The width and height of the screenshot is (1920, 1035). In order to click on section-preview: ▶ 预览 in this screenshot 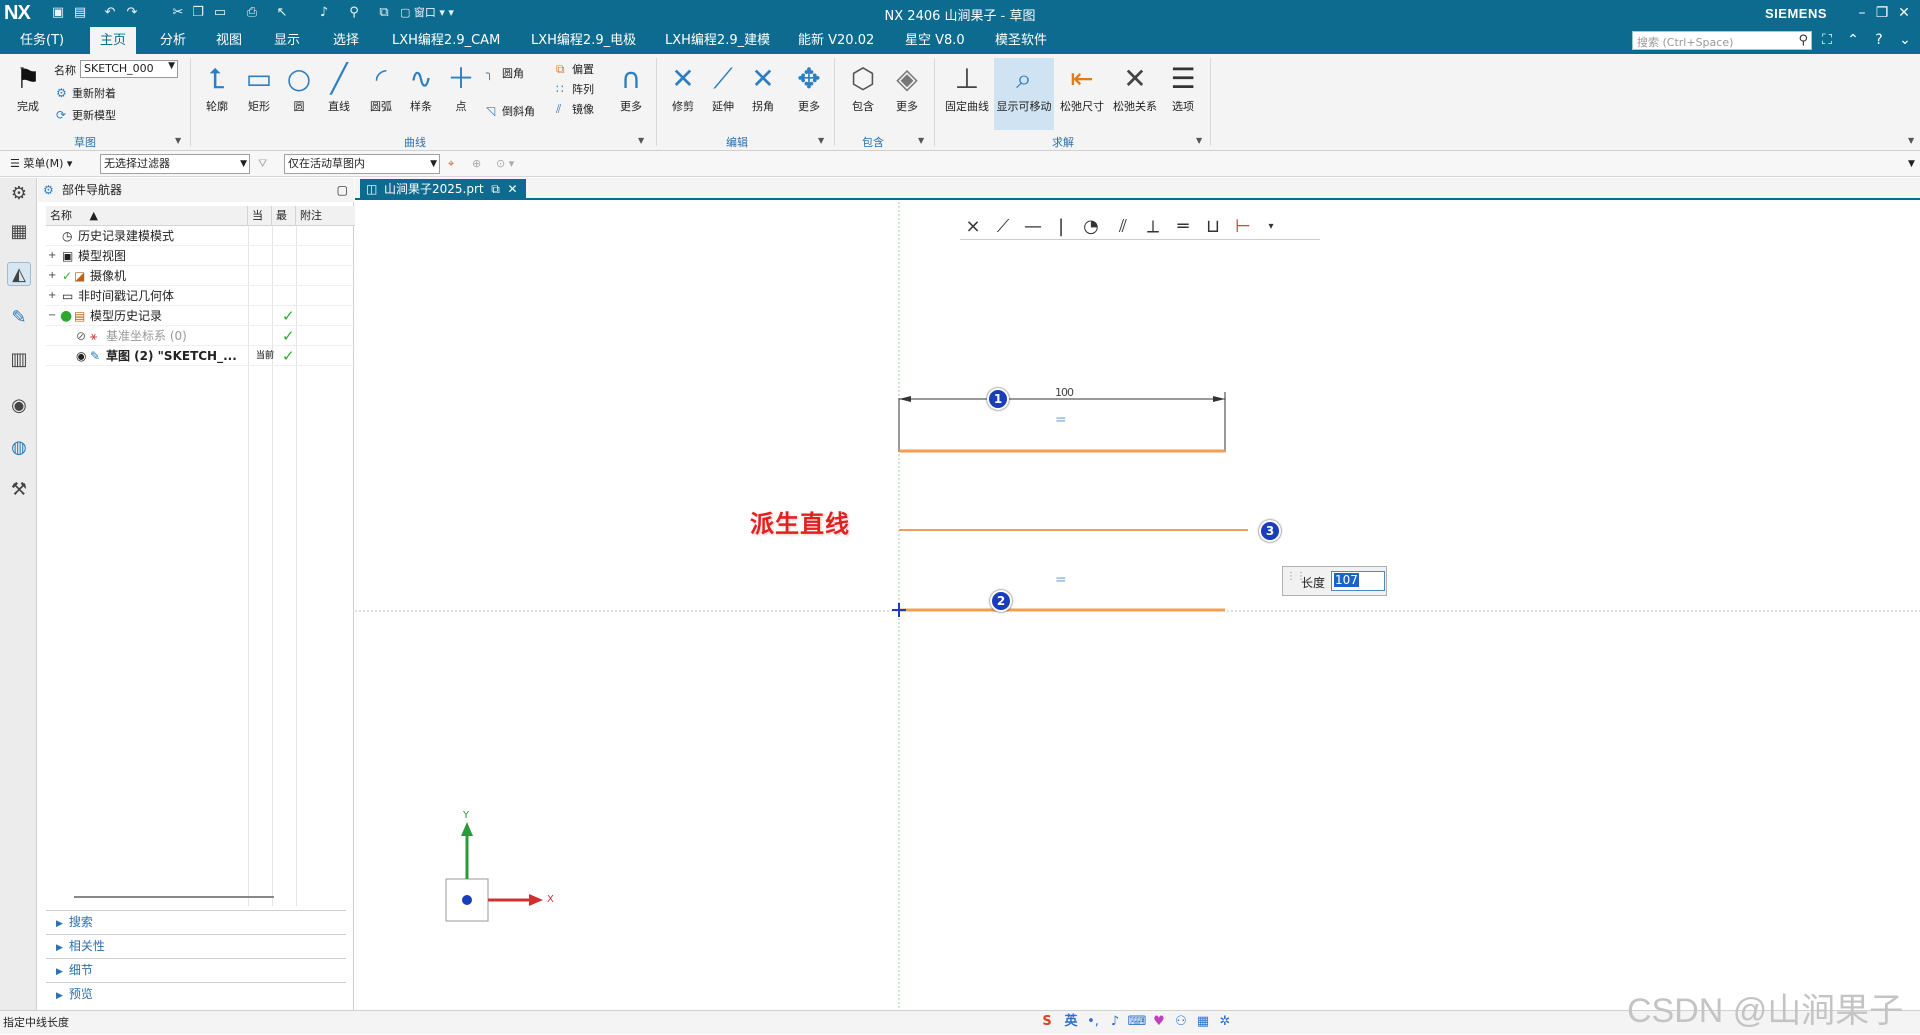, I will do `click(196, 993)`.